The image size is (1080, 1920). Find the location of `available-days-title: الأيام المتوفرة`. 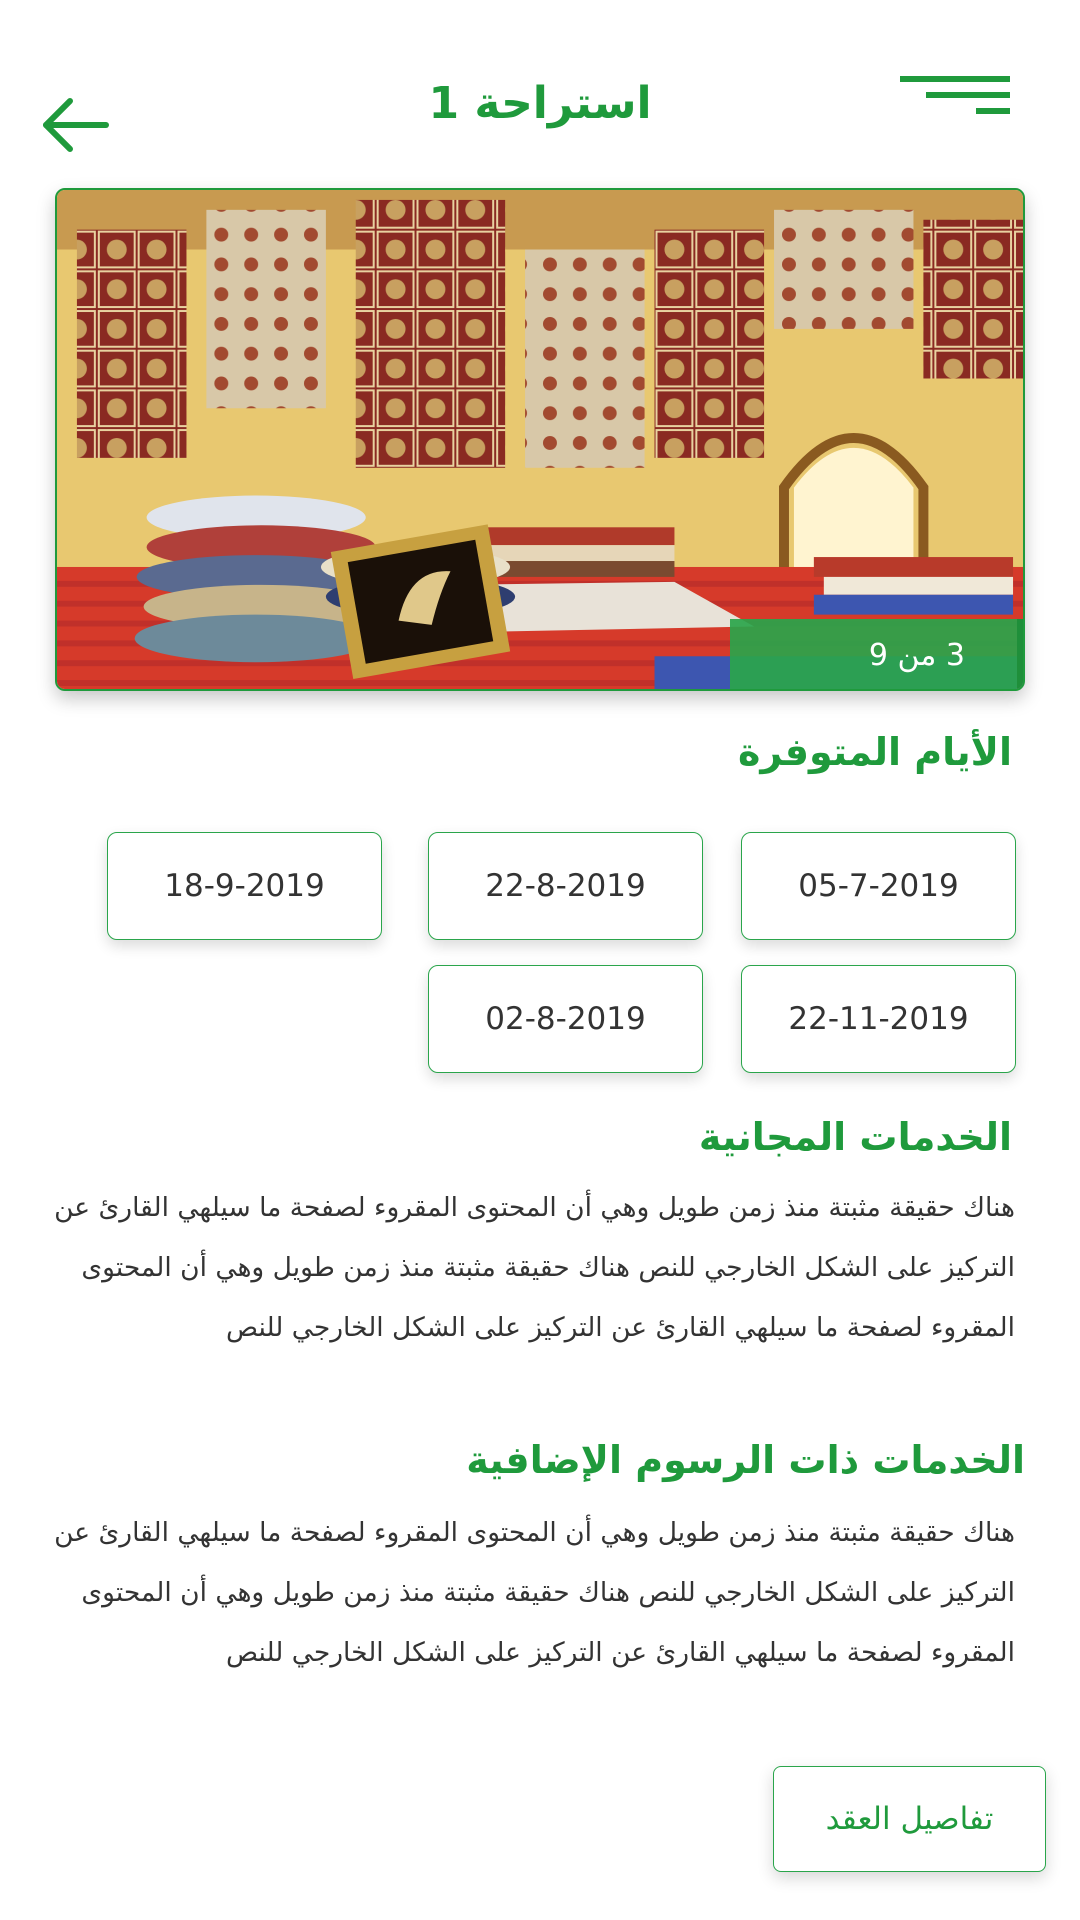

available-days-title: الأيام المتوفرة is located at coordinates (875, 752).